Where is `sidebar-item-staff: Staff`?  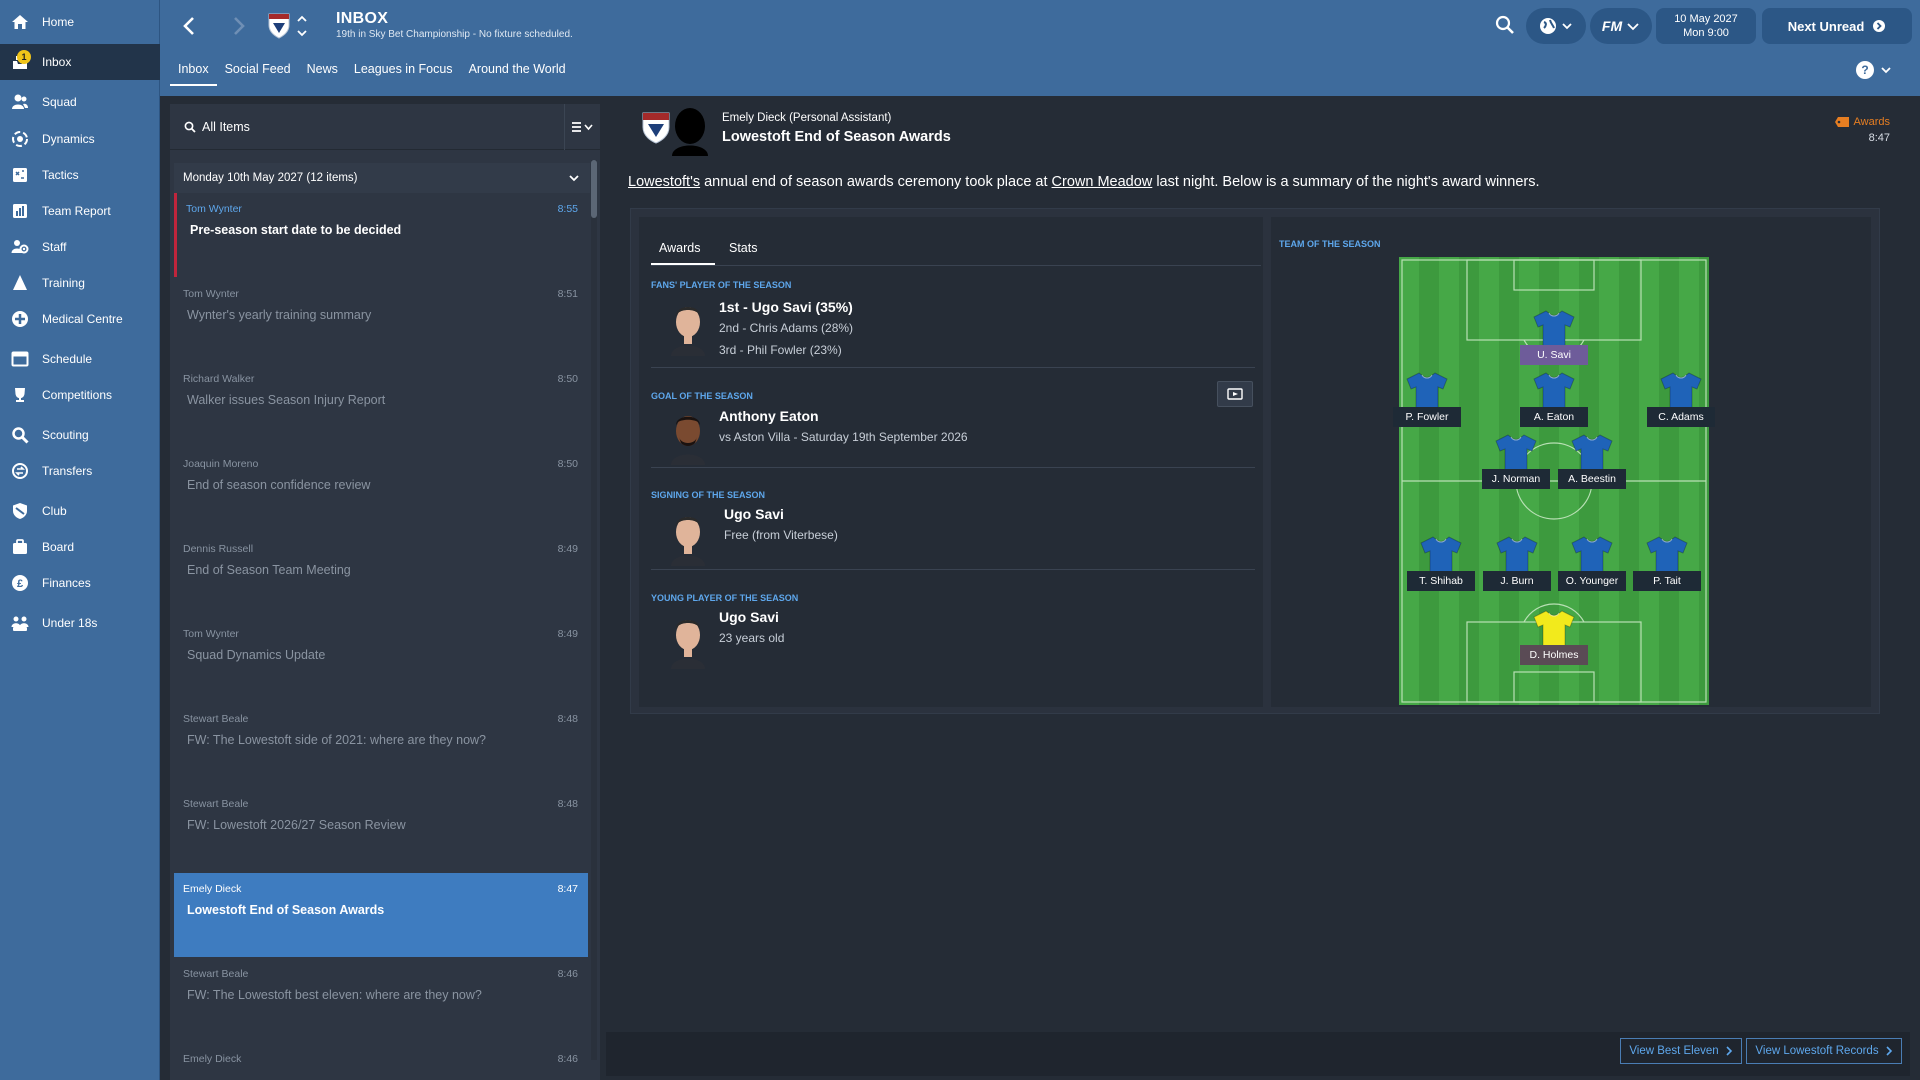
sidebar-item-staff: Staff is located at coordinates (80, 247).